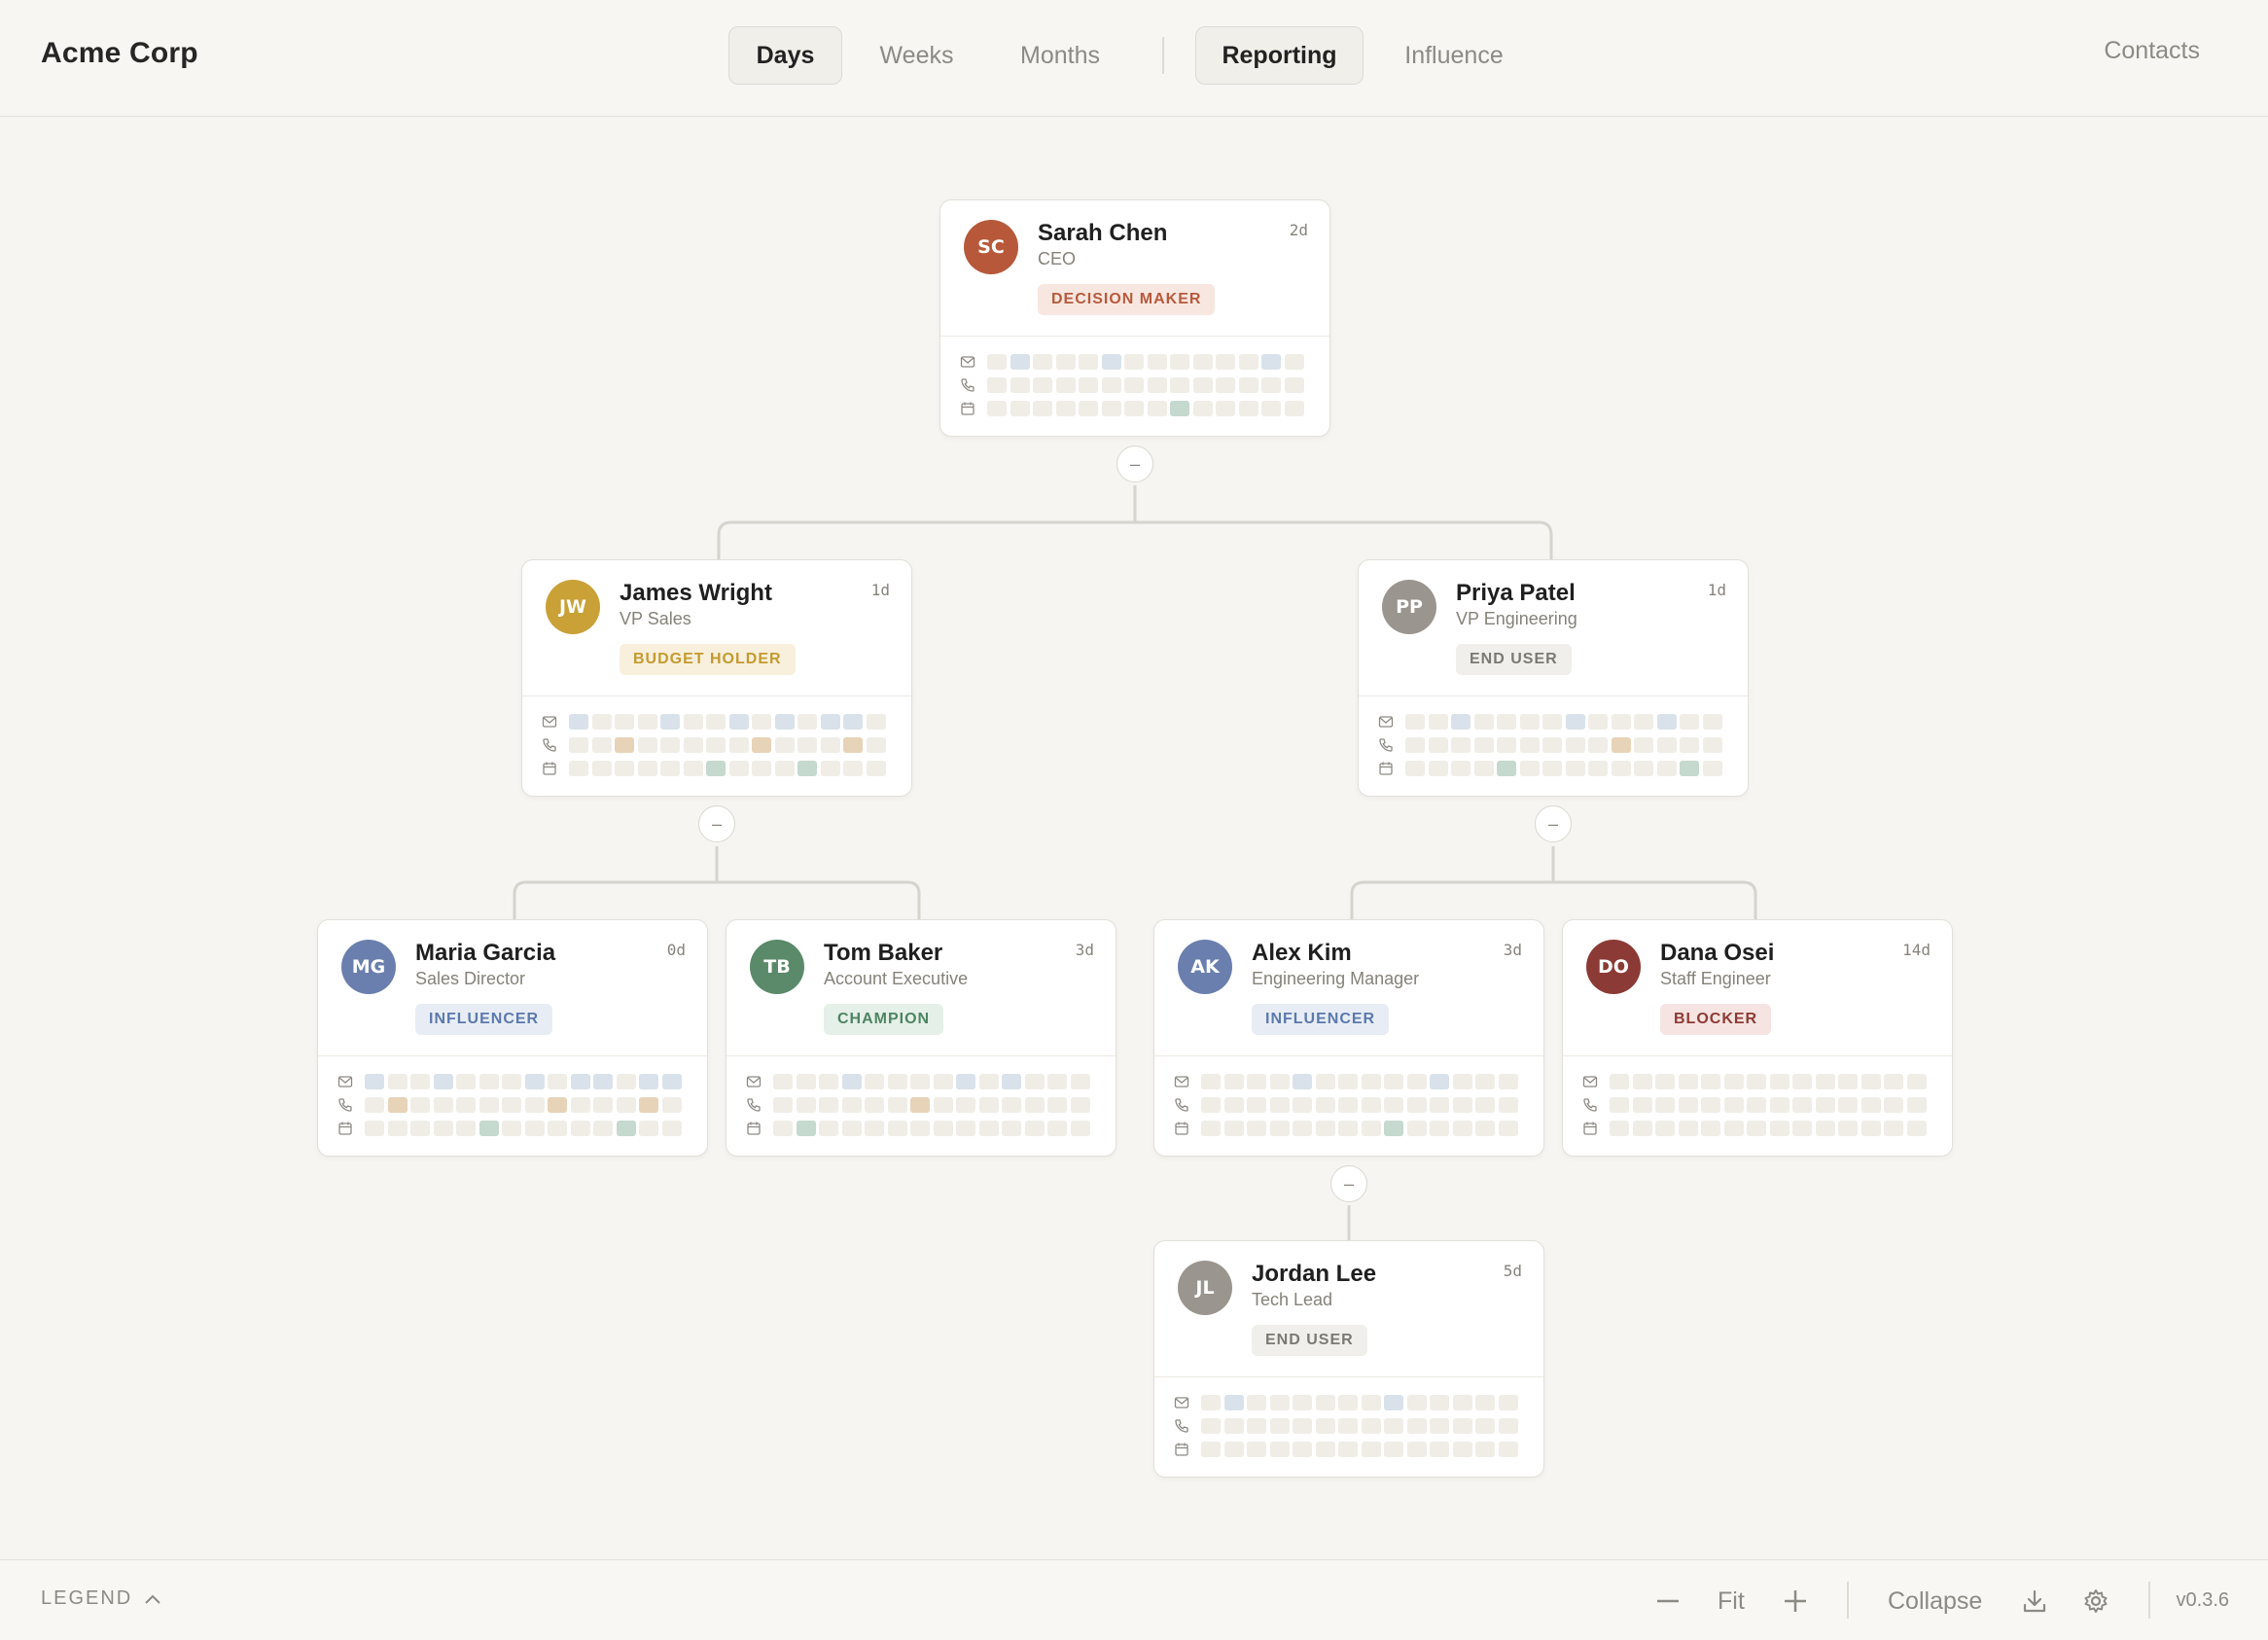  I want to click on collapse-toggle: –, so click(1348, 1183).